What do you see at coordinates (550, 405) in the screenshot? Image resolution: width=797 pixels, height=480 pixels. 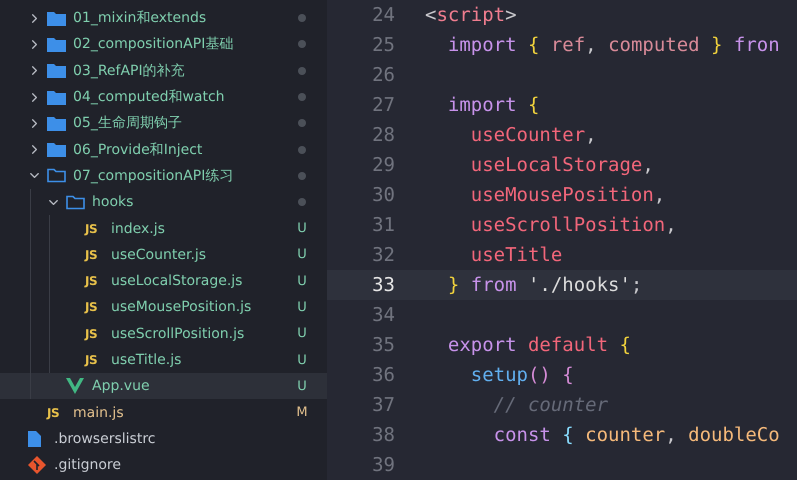 I see `code-line: // counter` at bounding box center [550, 405].